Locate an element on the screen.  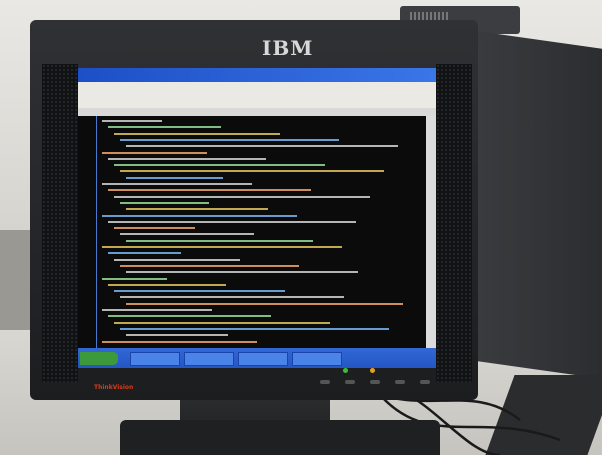
left-speaker-icon is located at coordinates (60, 223).